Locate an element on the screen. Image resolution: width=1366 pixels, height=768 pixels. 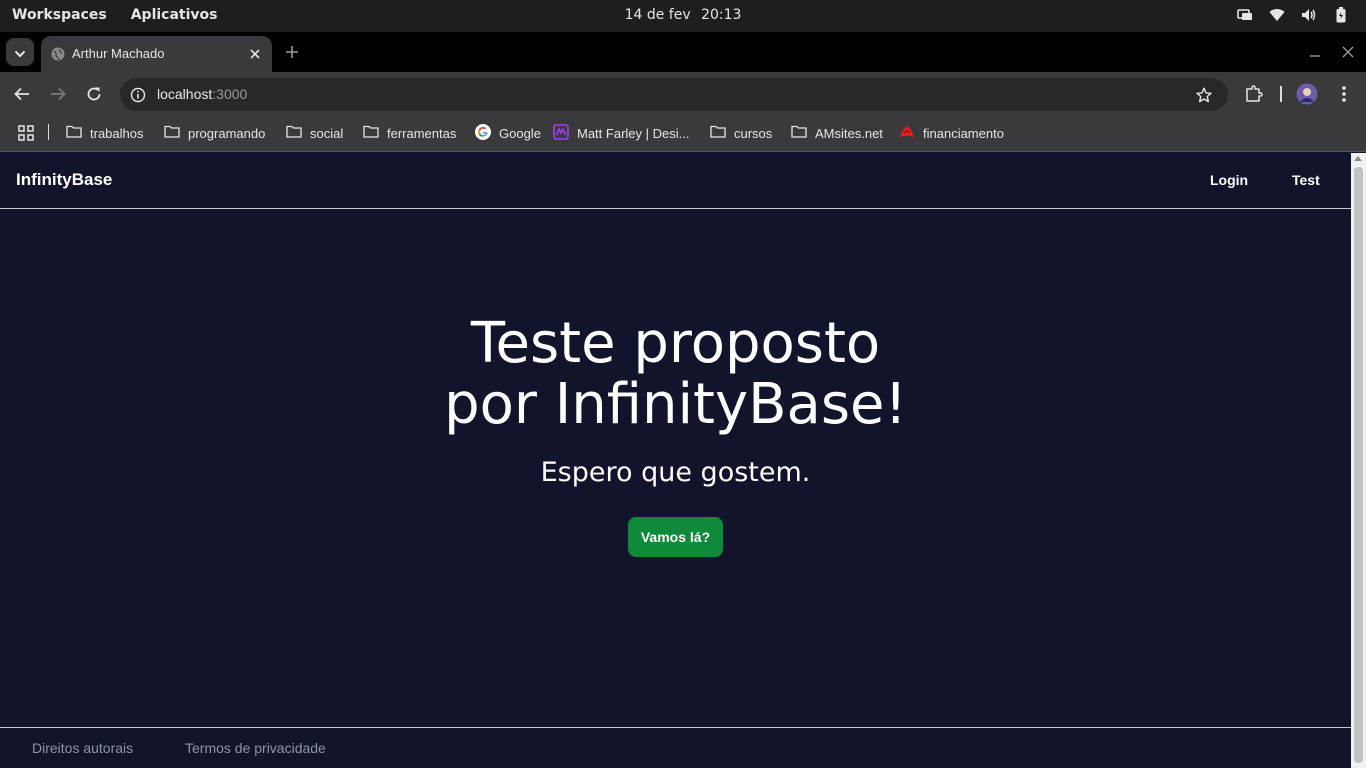
cta-button: Vamos lá? is located at coordinates (675, 537).